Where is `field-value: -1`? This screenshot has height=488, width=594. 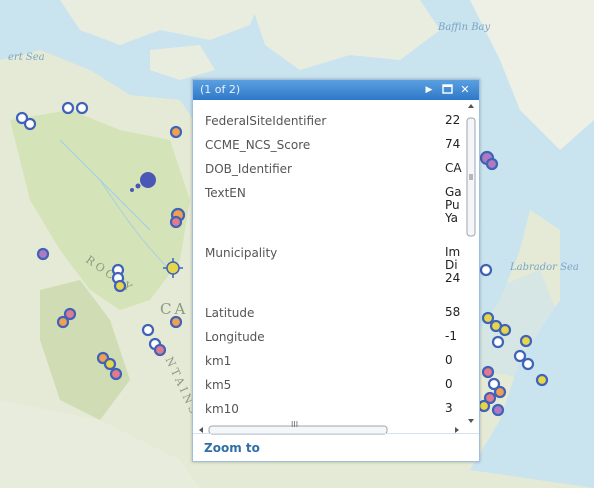 field-value: -1 is located at coordinates (451, 336).